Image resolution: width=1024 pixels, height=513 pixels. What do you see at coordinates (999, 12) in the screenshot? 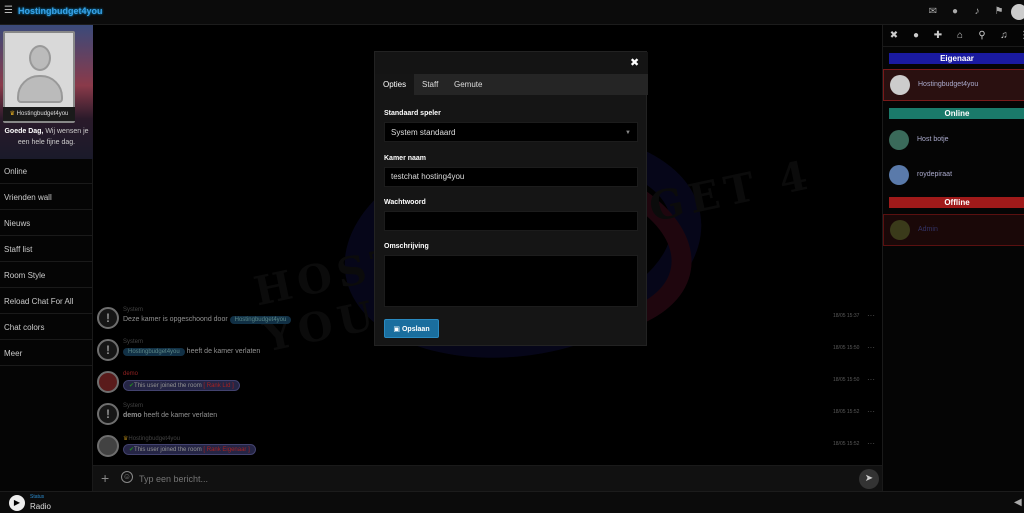
I see `flag-icon: ⚑` at bounding box center [999, 12].